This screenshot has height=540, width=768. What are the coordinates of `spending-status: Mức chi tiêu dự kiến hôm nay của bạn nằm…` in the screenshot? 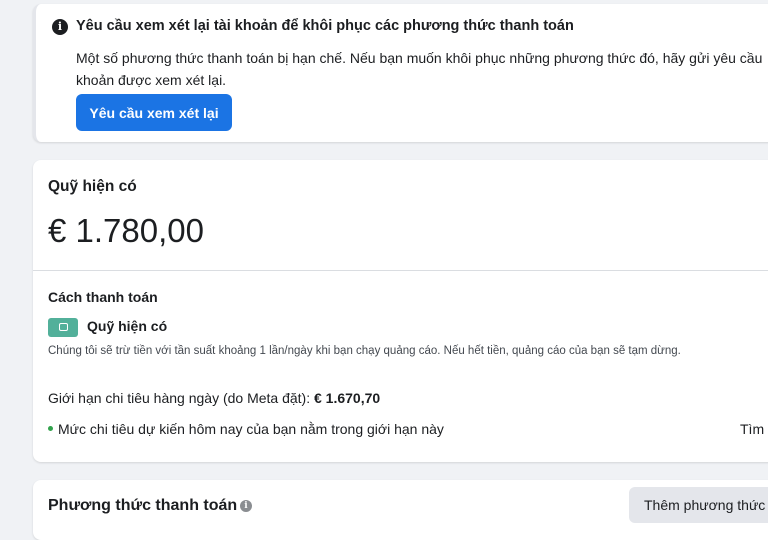 It's located at (246, 429).